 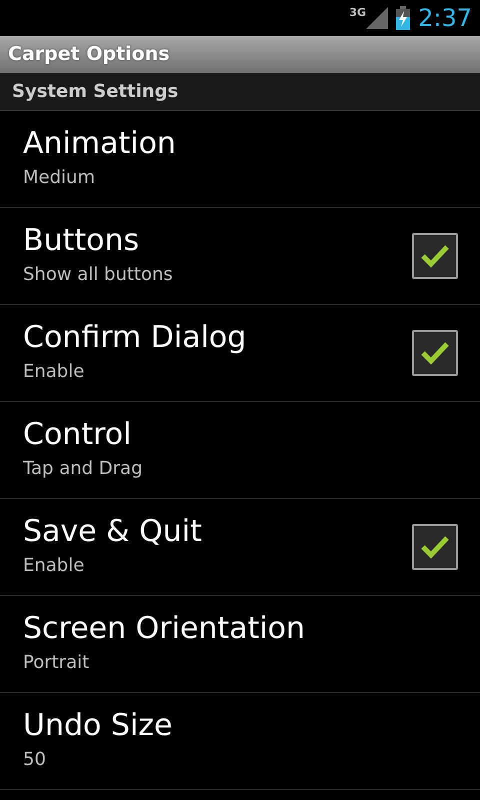 I want to click on charging-battery-icon, so click(x=403, y=18).